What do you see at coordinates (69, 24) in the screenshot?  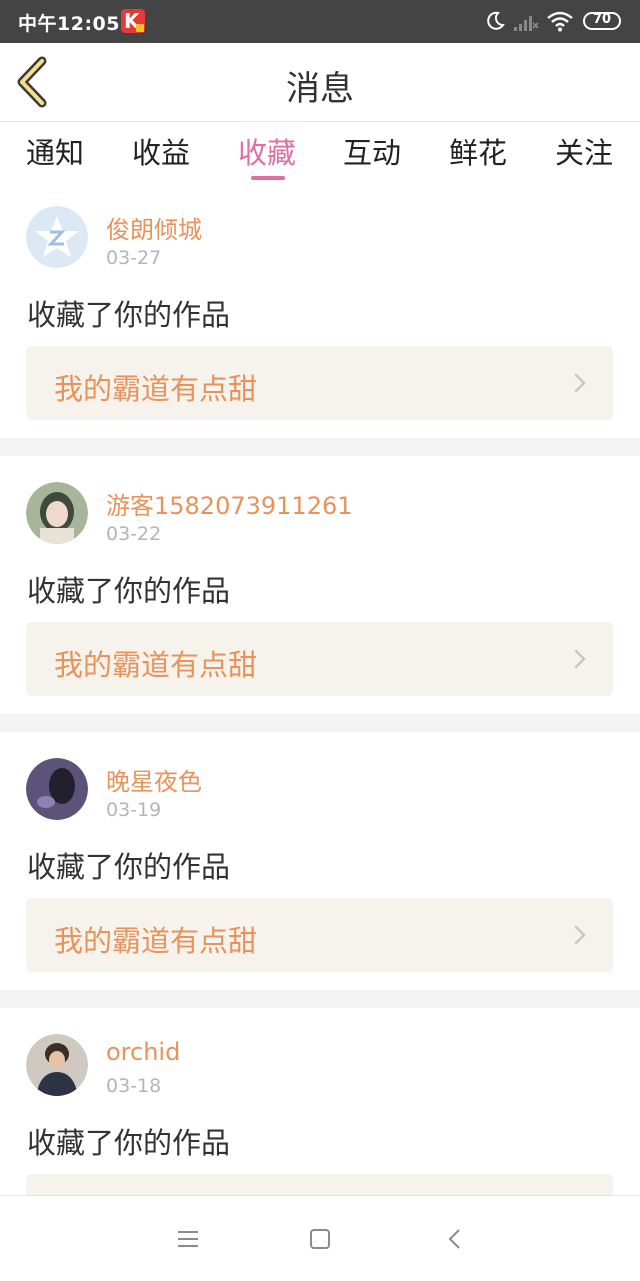 I see `status-time: 中午12:05` at bounding box center [69, 24].